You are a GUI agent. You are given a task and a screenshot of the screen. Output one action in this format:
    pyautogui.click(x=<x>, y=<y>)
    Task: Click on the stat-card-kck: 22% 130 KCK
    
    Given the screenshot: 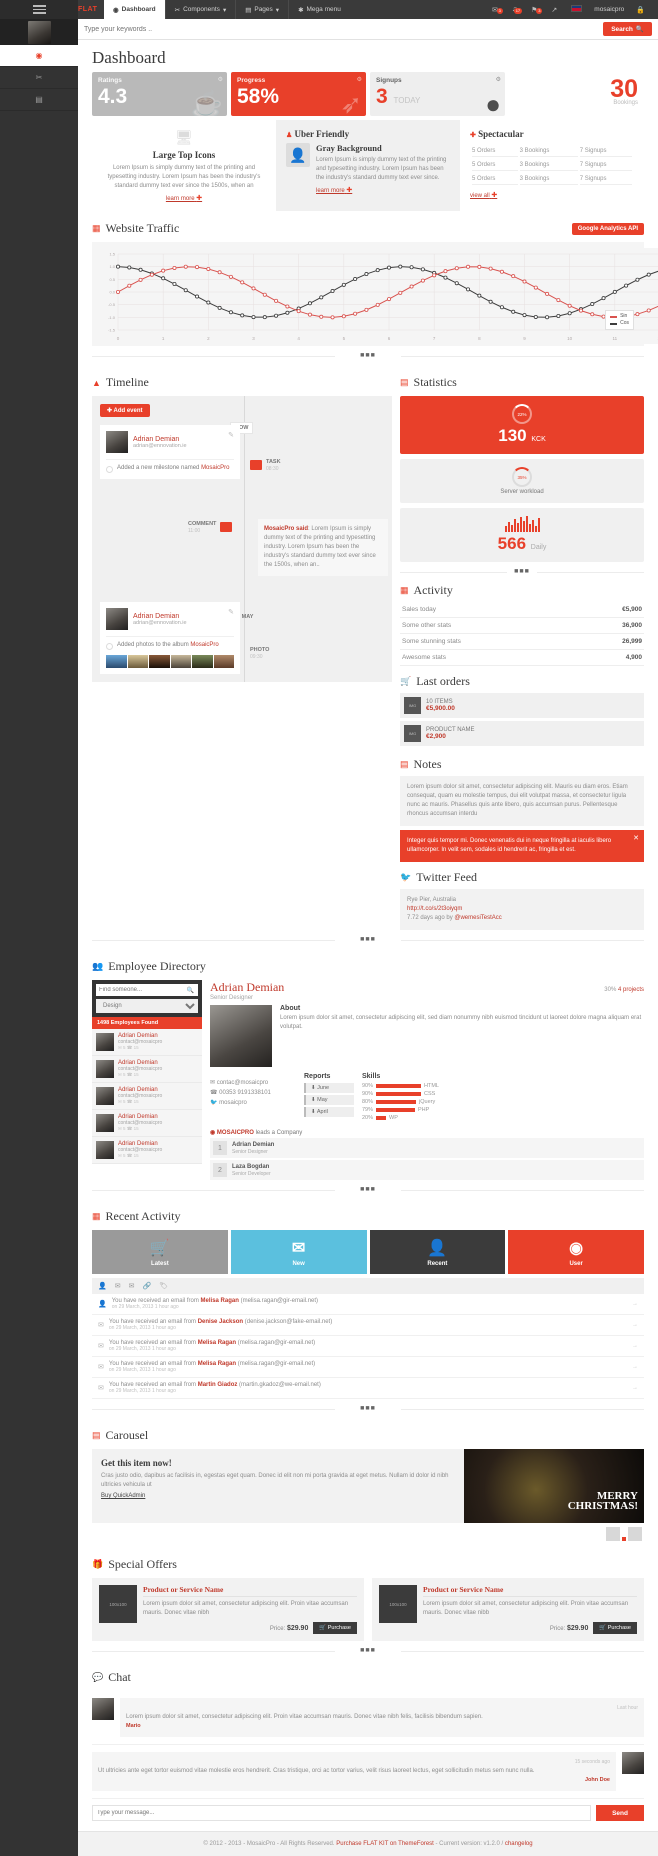 What is the action you would take?
    pyautogui.click(x=522, y=425)
    